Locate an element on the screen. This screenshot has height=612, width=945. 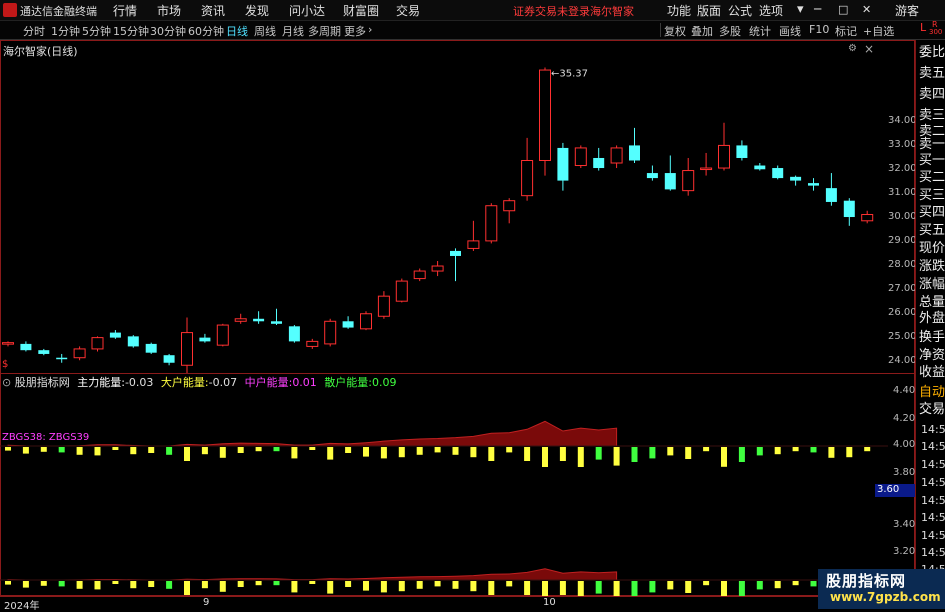
indicator-label: 3.40 is located at coordinates (904, 524).